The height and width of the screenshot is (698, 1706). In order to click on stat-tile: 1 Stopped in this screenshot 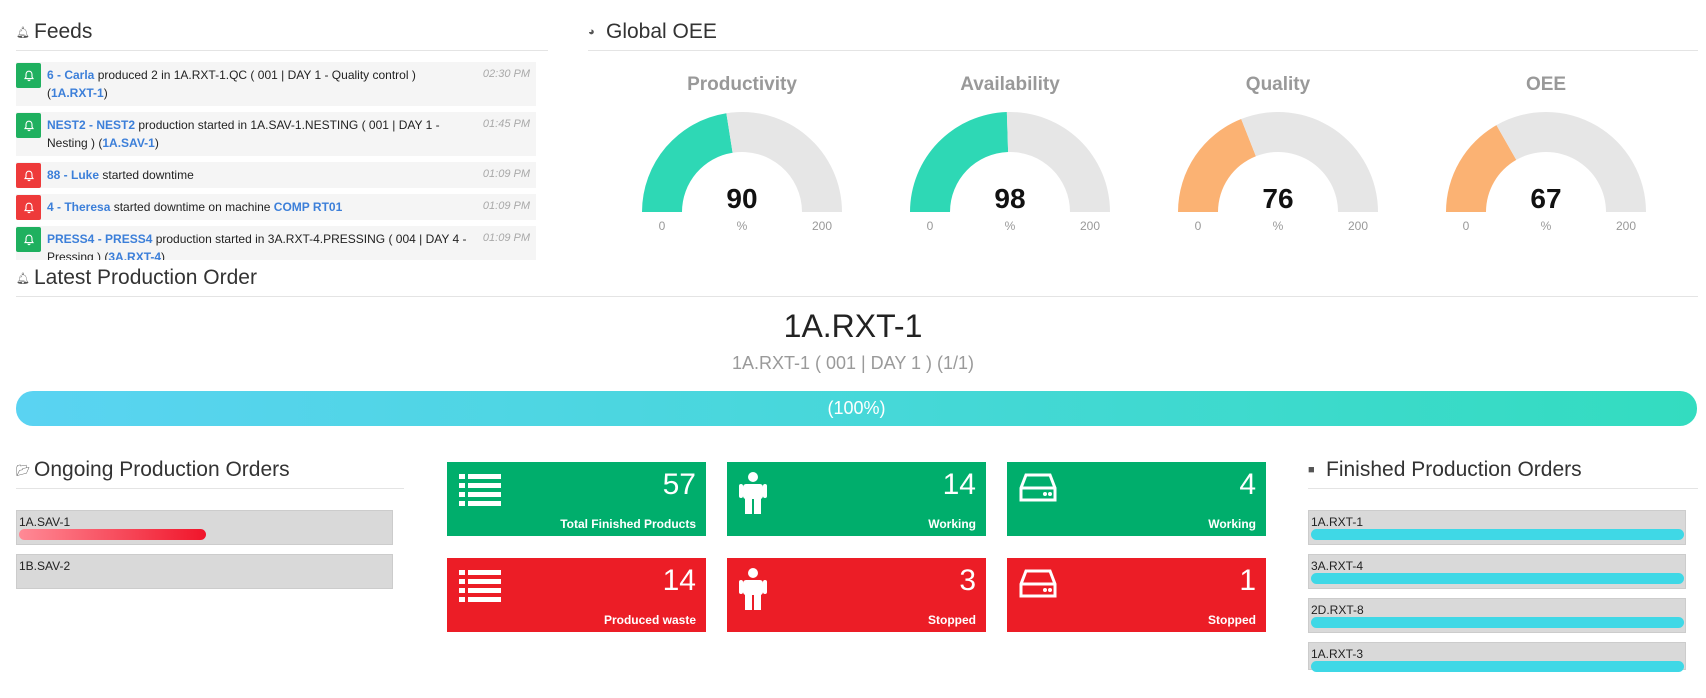, I will do `click(1136, 595)`.